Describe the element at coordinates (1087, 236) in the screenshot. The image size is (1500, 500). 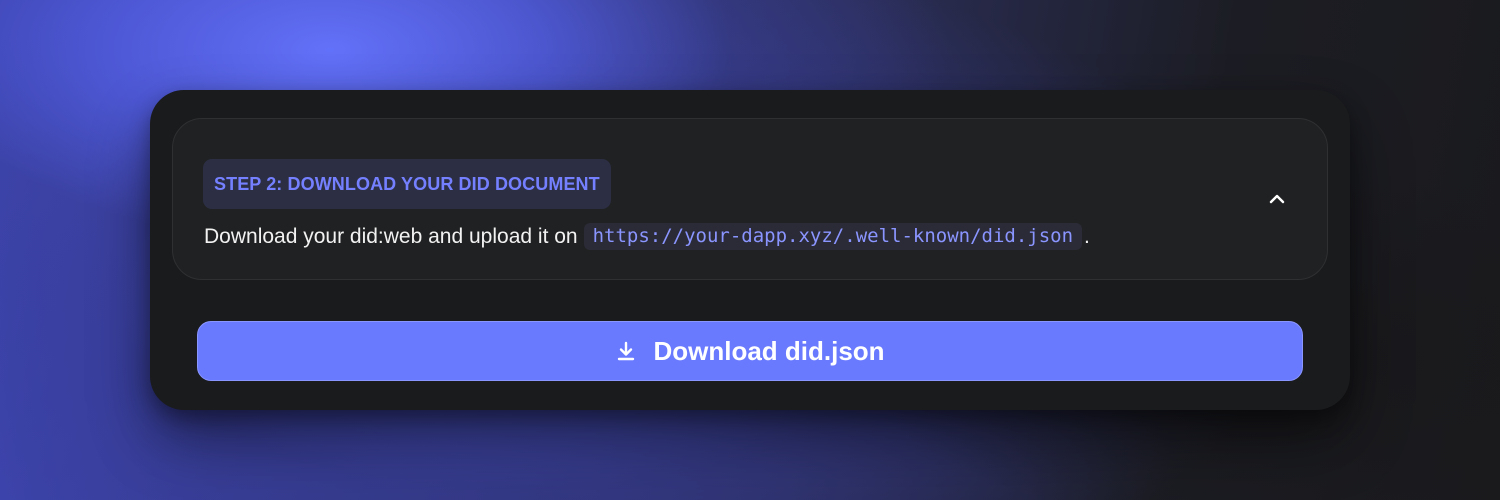
I see `step-description-suffix: .` at that location.